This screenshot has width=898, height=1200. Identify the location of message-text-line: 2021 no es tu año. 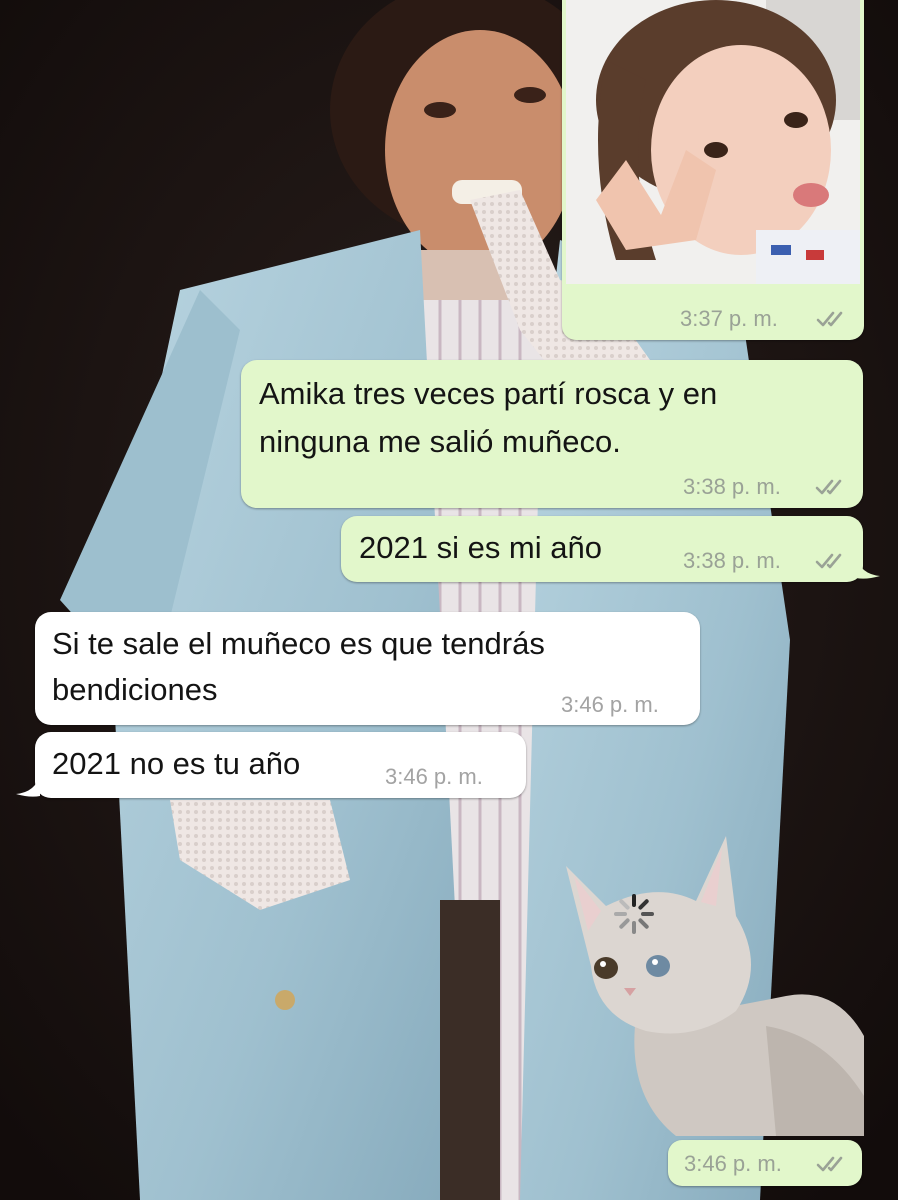
(176, 763).